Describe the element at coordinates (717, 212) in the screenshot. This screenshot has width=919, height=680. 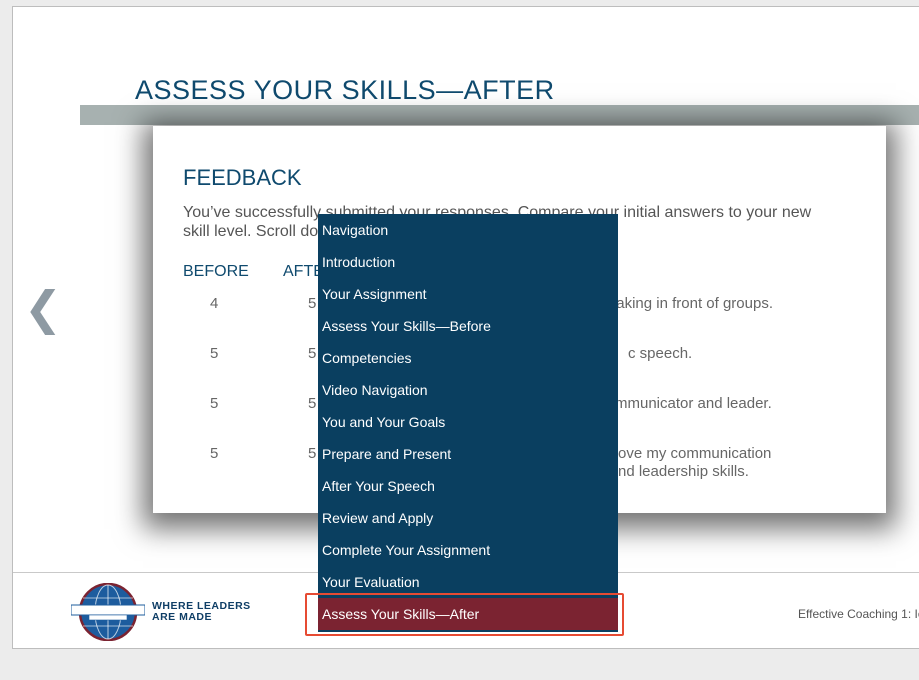
I see `feedback-intro-line1-end: initial answers to your new` at that location.